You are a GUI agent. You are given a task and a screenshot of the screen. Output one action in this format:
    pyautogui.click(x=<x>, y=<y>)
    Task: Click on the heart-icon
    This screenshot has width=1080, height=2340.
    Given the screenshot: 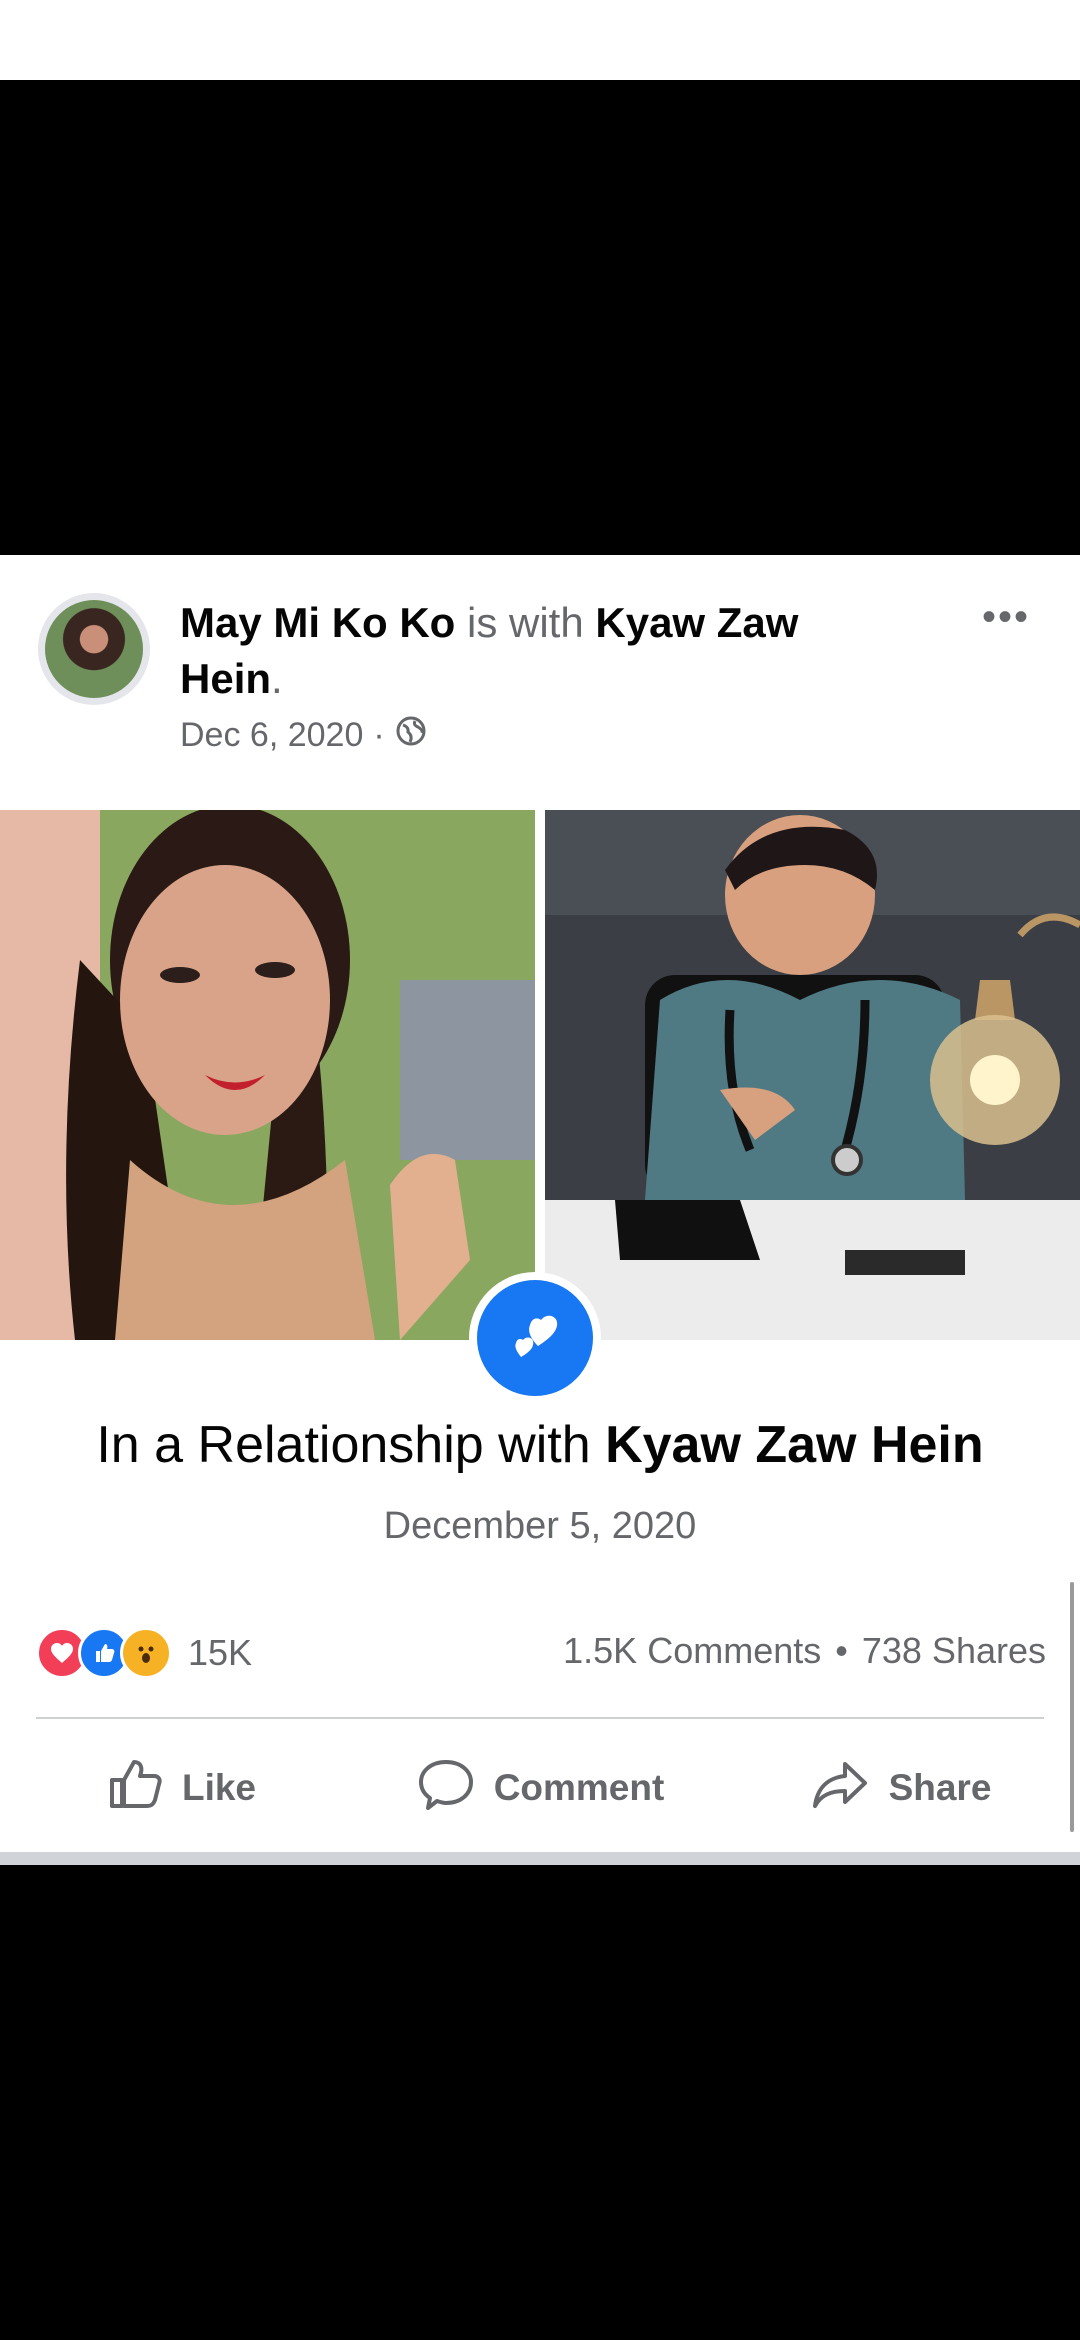 What is the action you would take?
    pyautogui.click(x=535, y=1338)
    